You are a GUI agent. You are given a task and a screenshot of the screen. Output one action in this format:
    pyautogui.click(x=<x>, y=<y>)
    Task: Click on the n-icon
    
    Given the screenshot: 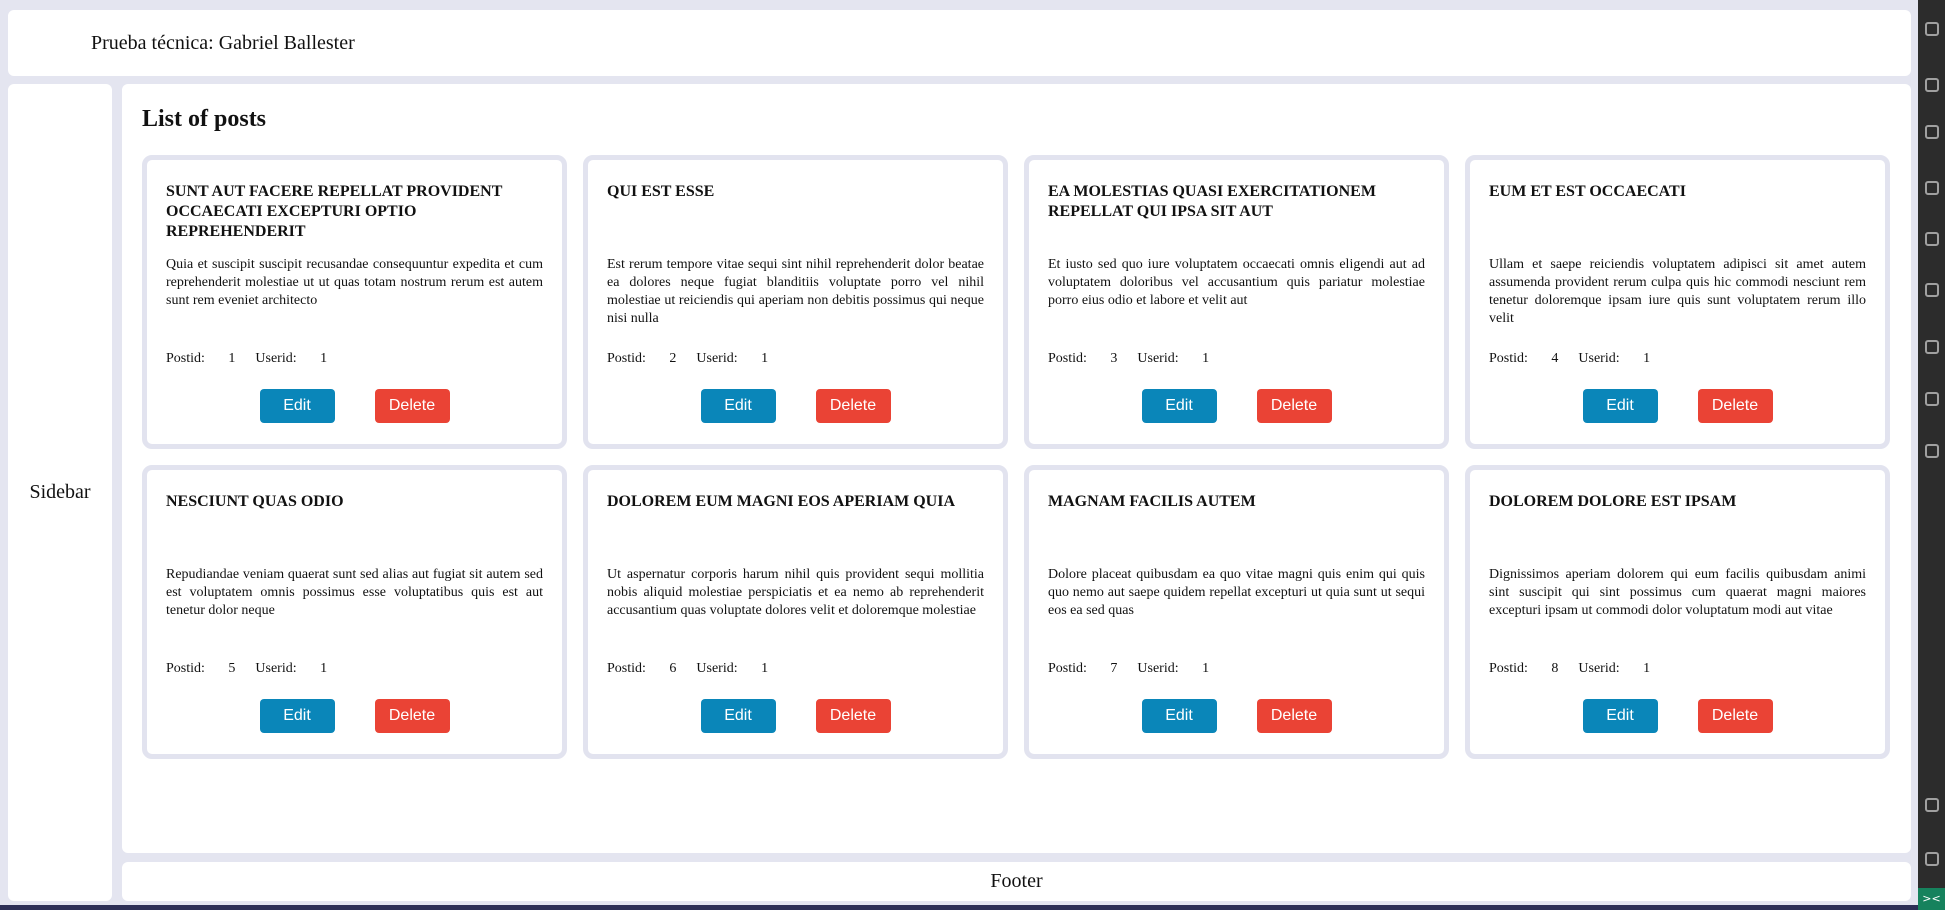 What is the action you would take?
    pyautogui.click(x=1932, y=451)
    